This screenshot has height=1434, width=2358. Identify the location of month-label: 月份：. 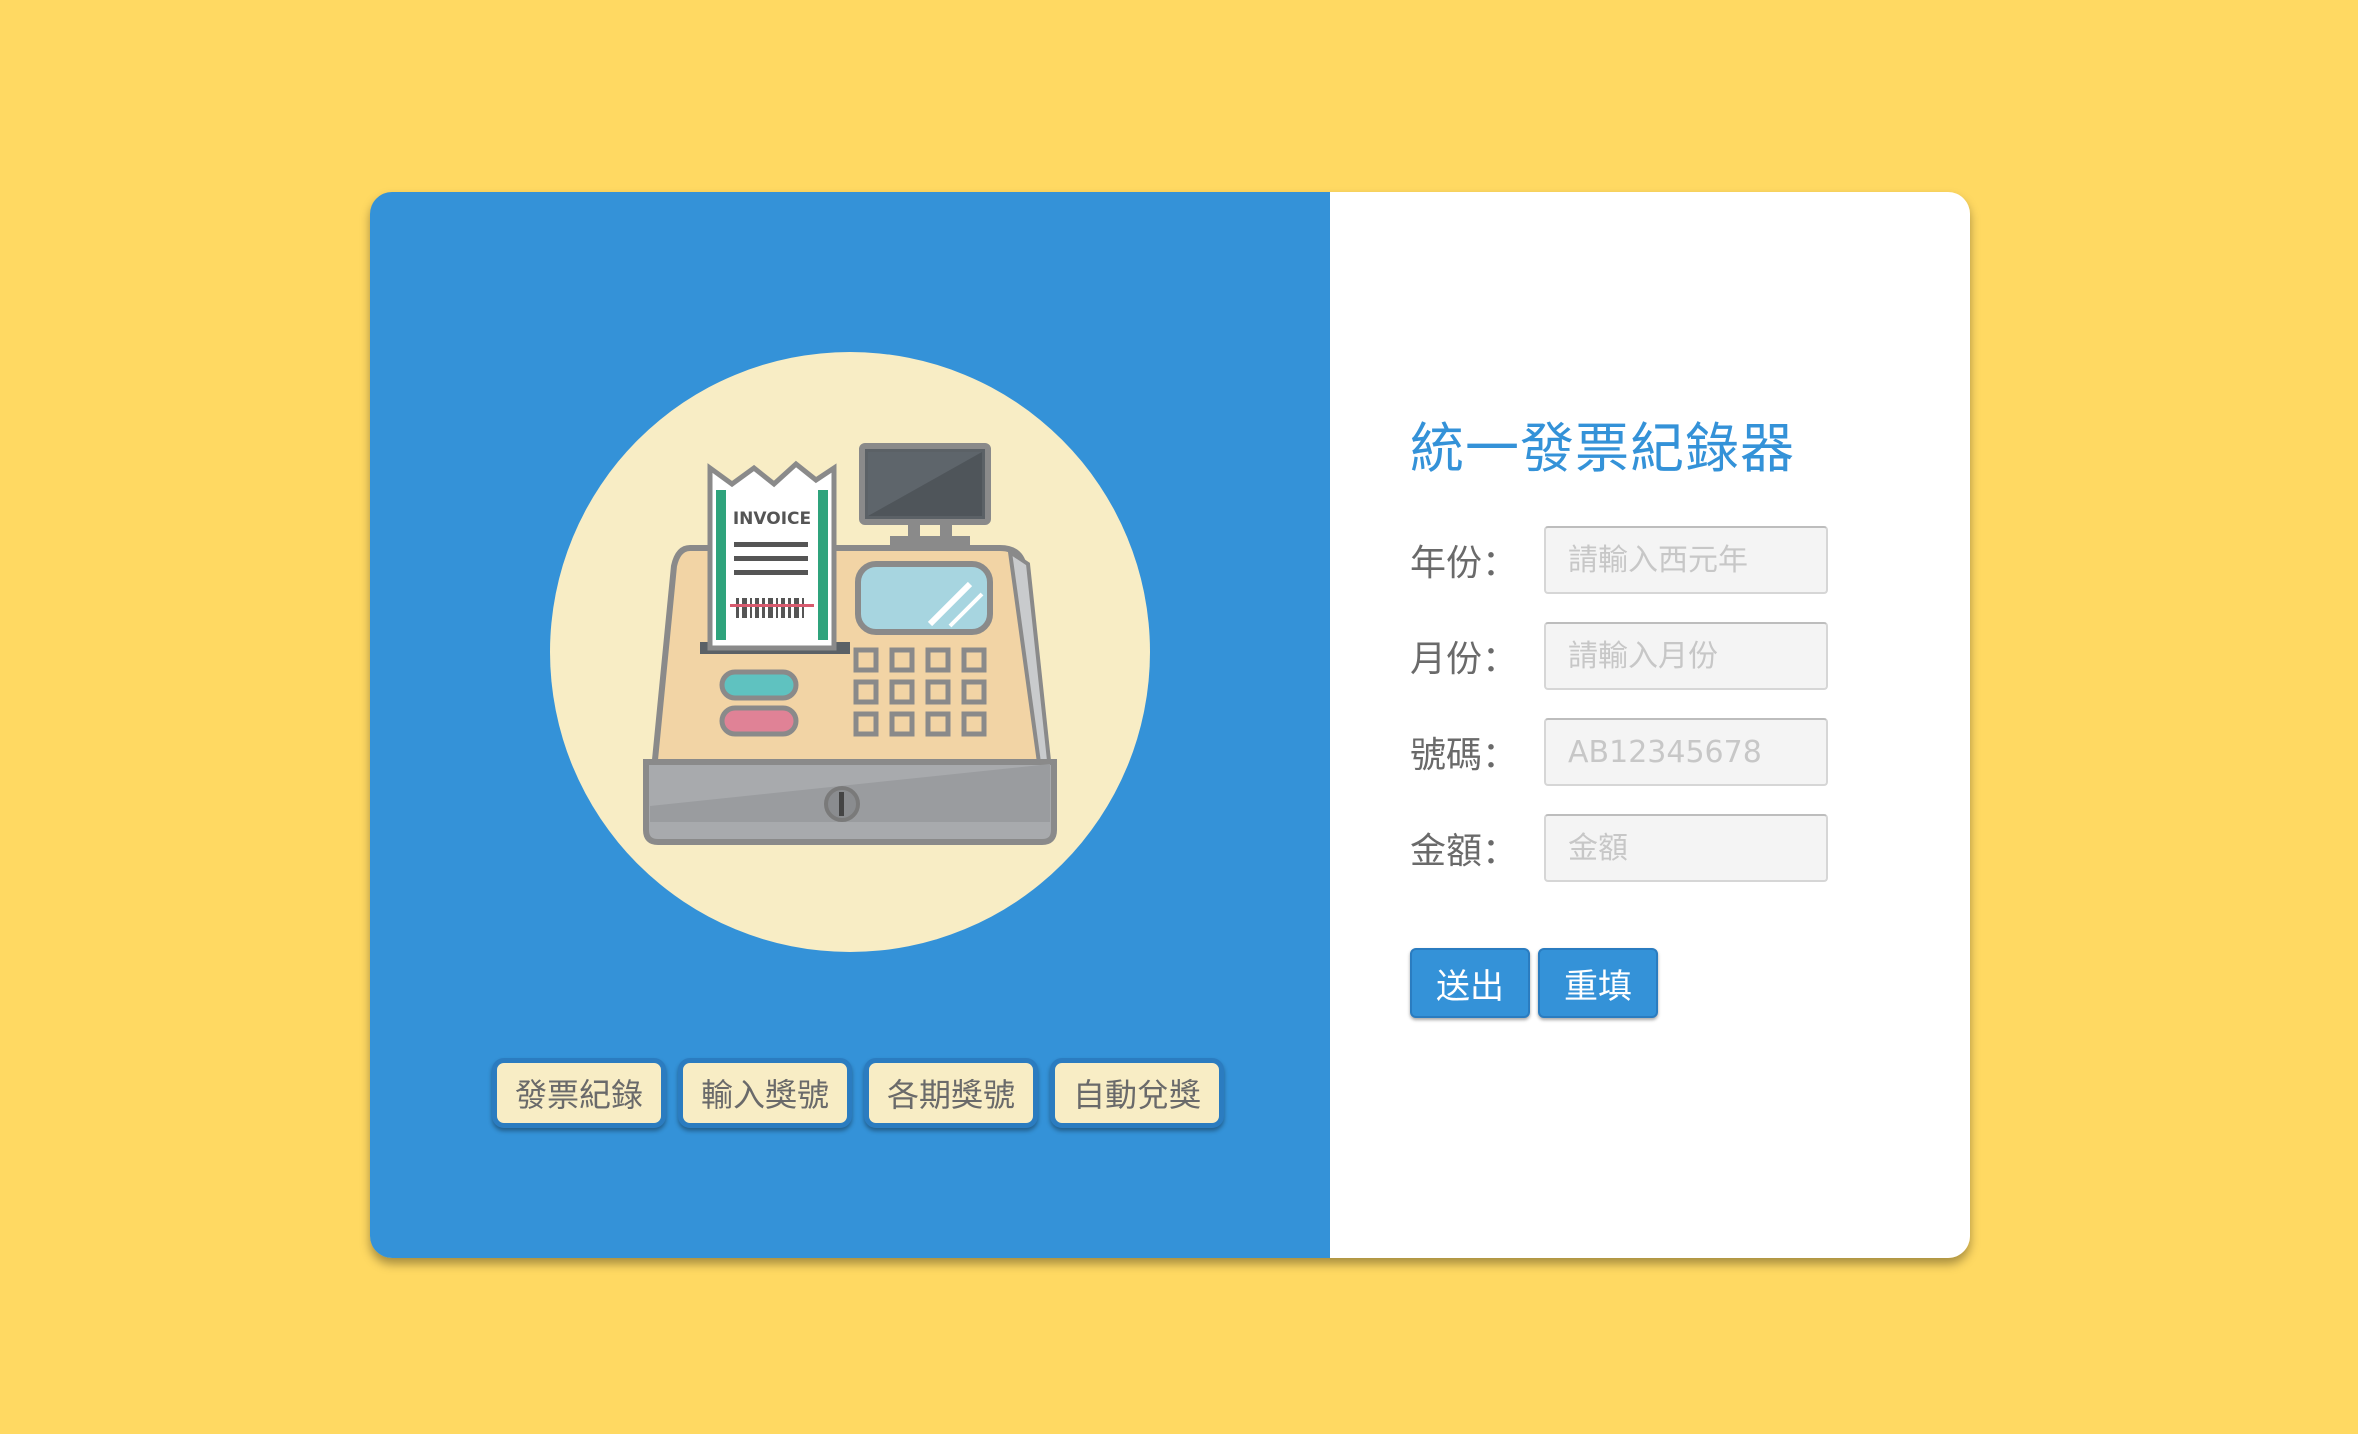
(1464, 659).